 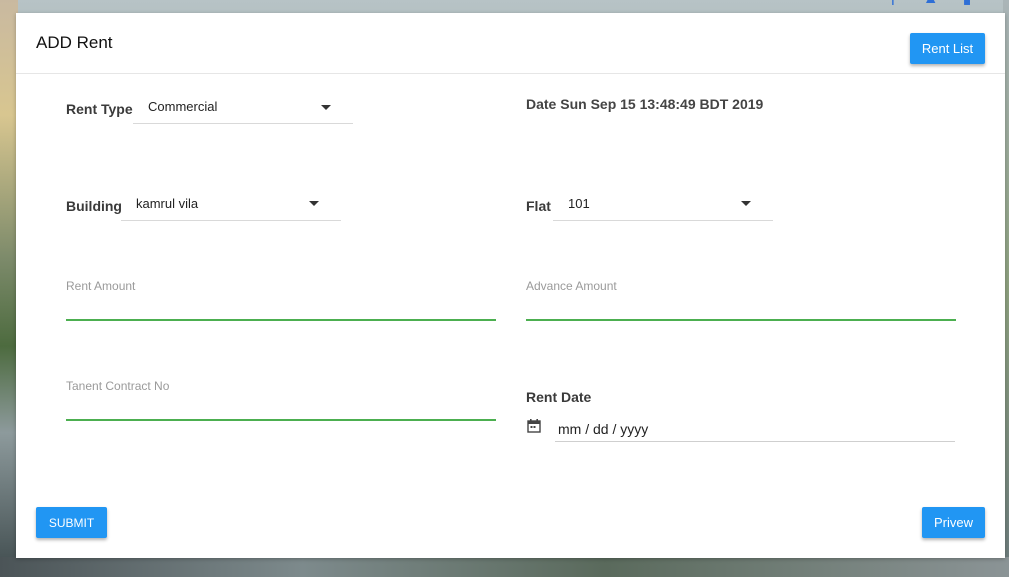 What do you see at coordinates (167, 203) in the screenshot?
I see `building-value: kamrul vila` at bounding box center [167, 203].